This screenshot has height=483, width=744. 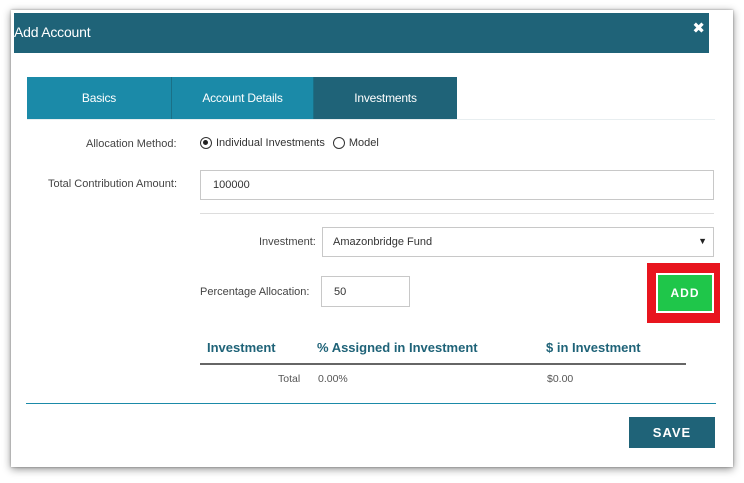 I want to click on allocation-method-radio-group: Individual Investments Model, so click(x=293, y=143).